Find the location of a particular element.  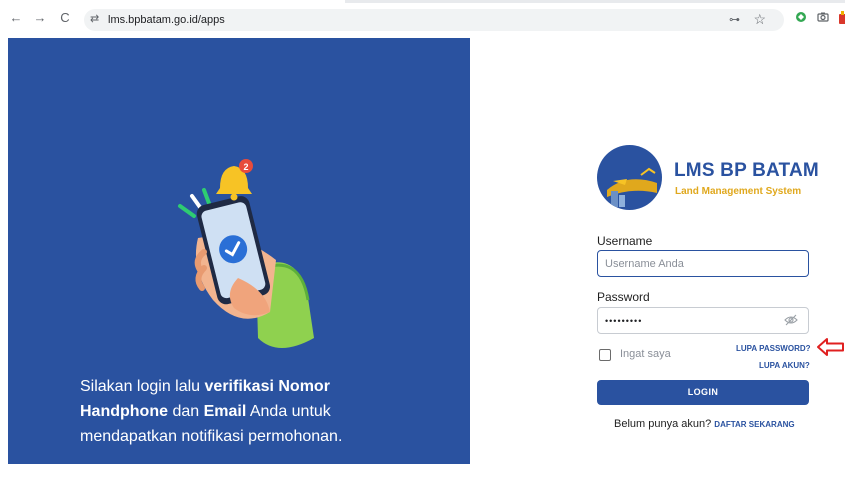

username-label: Username is located at coordinates (625, 241).